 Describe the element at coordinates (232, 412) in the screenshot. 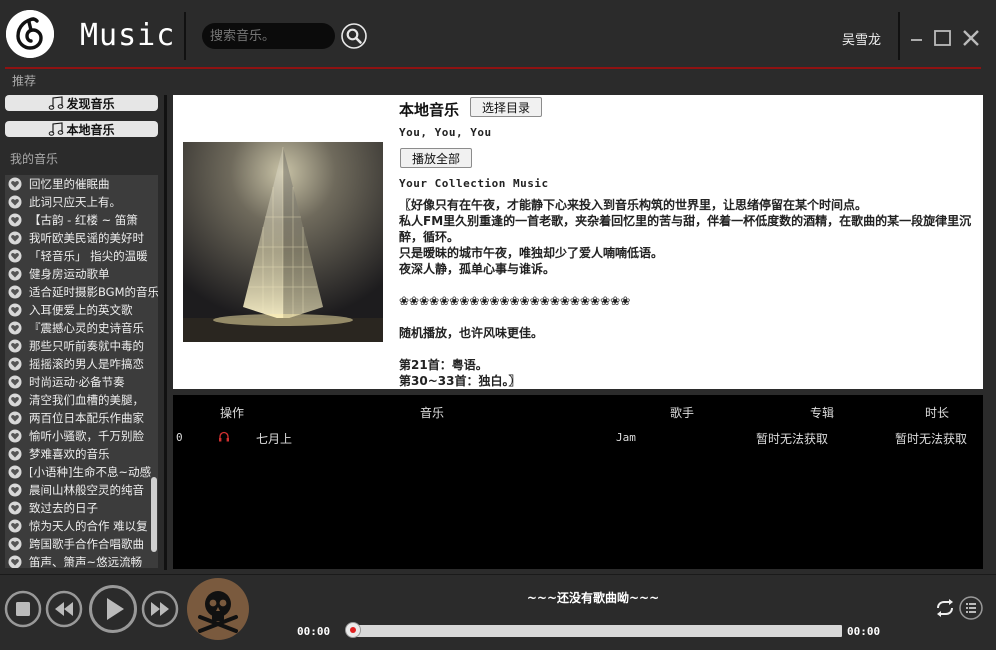

I see `column-header-operation: 操作` at that location.